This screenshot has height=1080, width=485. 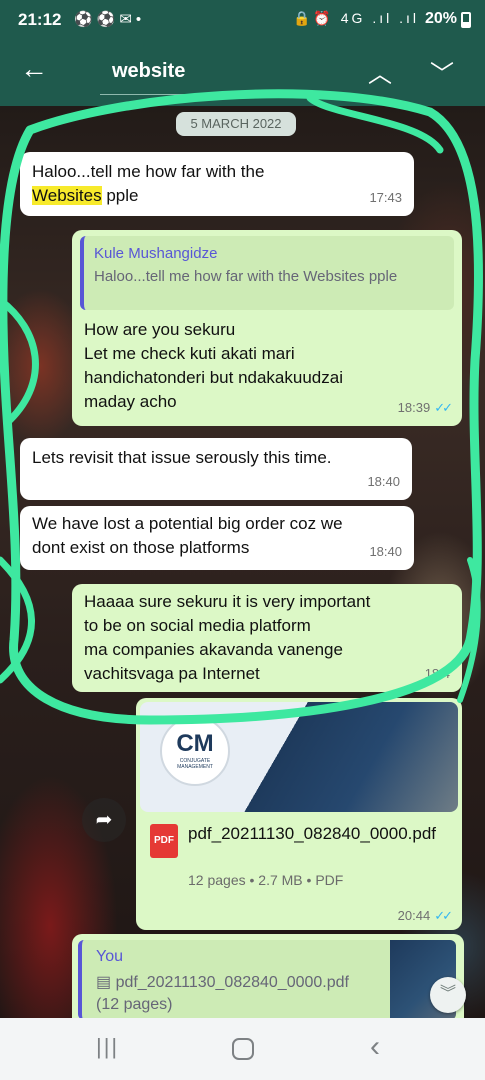 I want to click on document-info: 12 pages • 2.7 MB • PDF, so click(x=266, y=880).